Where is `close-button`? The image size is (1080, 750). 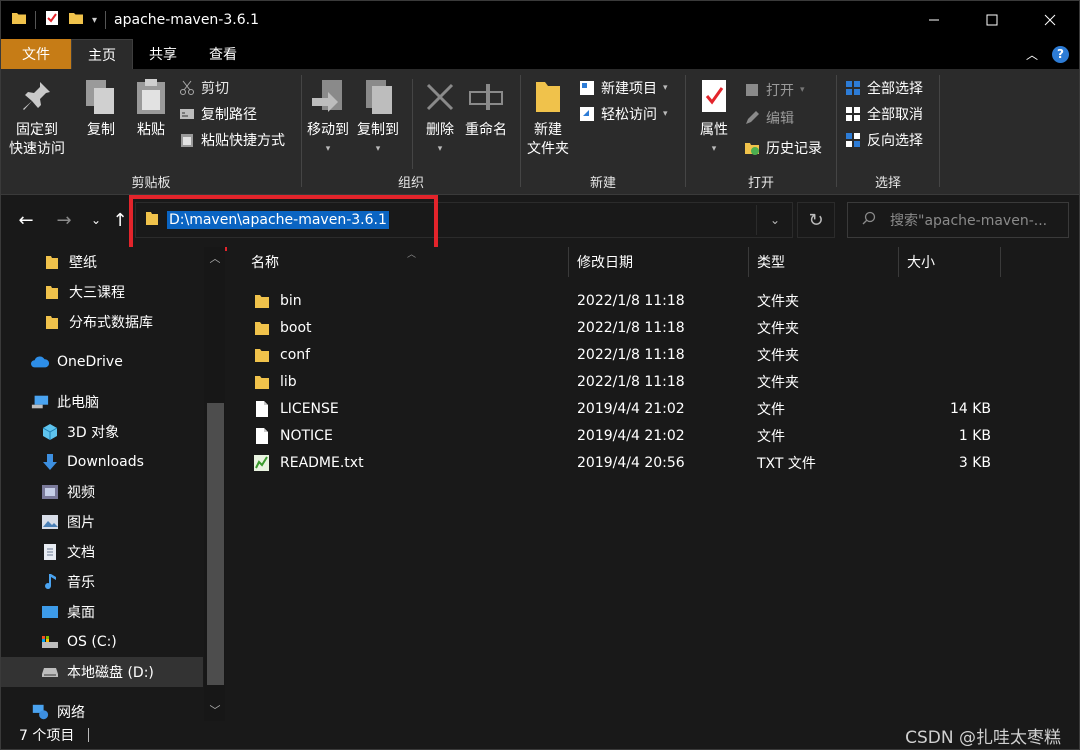
close-button is located at coordinates (1050, 20).